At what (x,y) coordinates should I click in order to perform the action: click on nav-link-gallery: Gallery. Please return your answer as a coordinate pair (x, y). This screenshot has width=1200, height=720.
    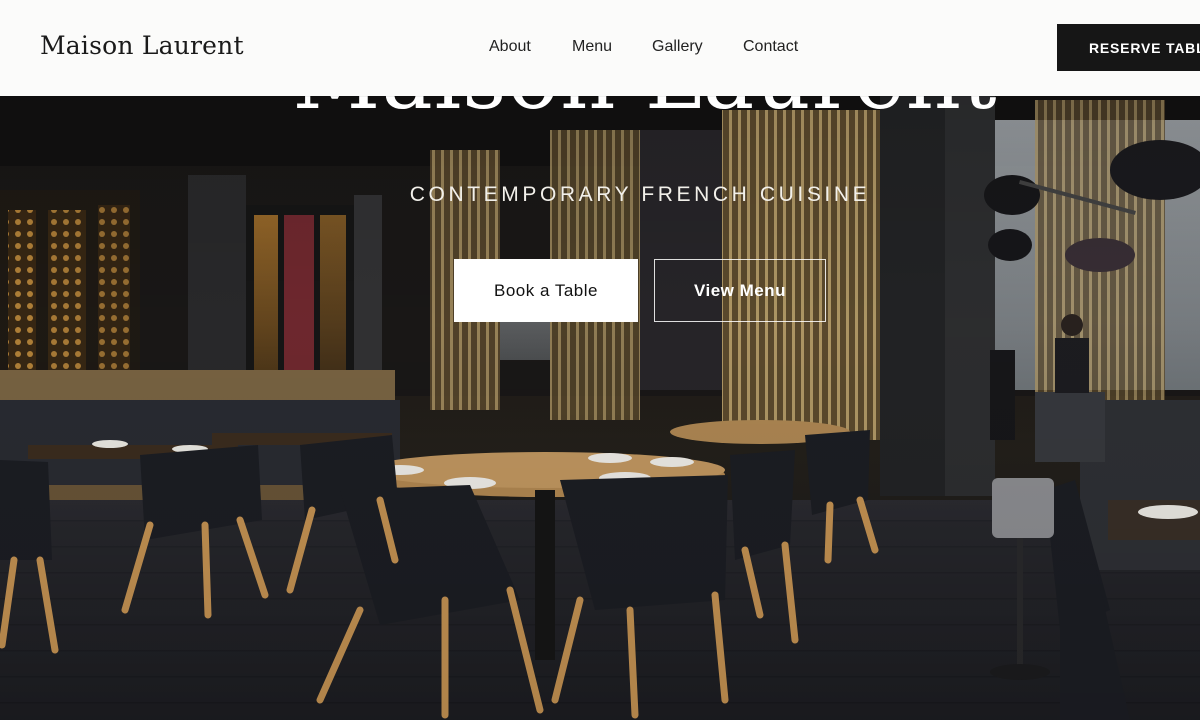
    Looking at the image, I should click on (677, 47).